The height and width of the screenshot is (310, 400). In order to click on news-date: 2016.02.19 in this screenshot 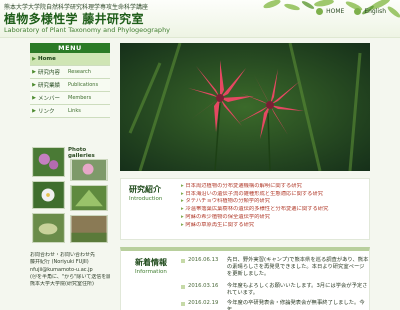, I will do `click(203, 303)`.